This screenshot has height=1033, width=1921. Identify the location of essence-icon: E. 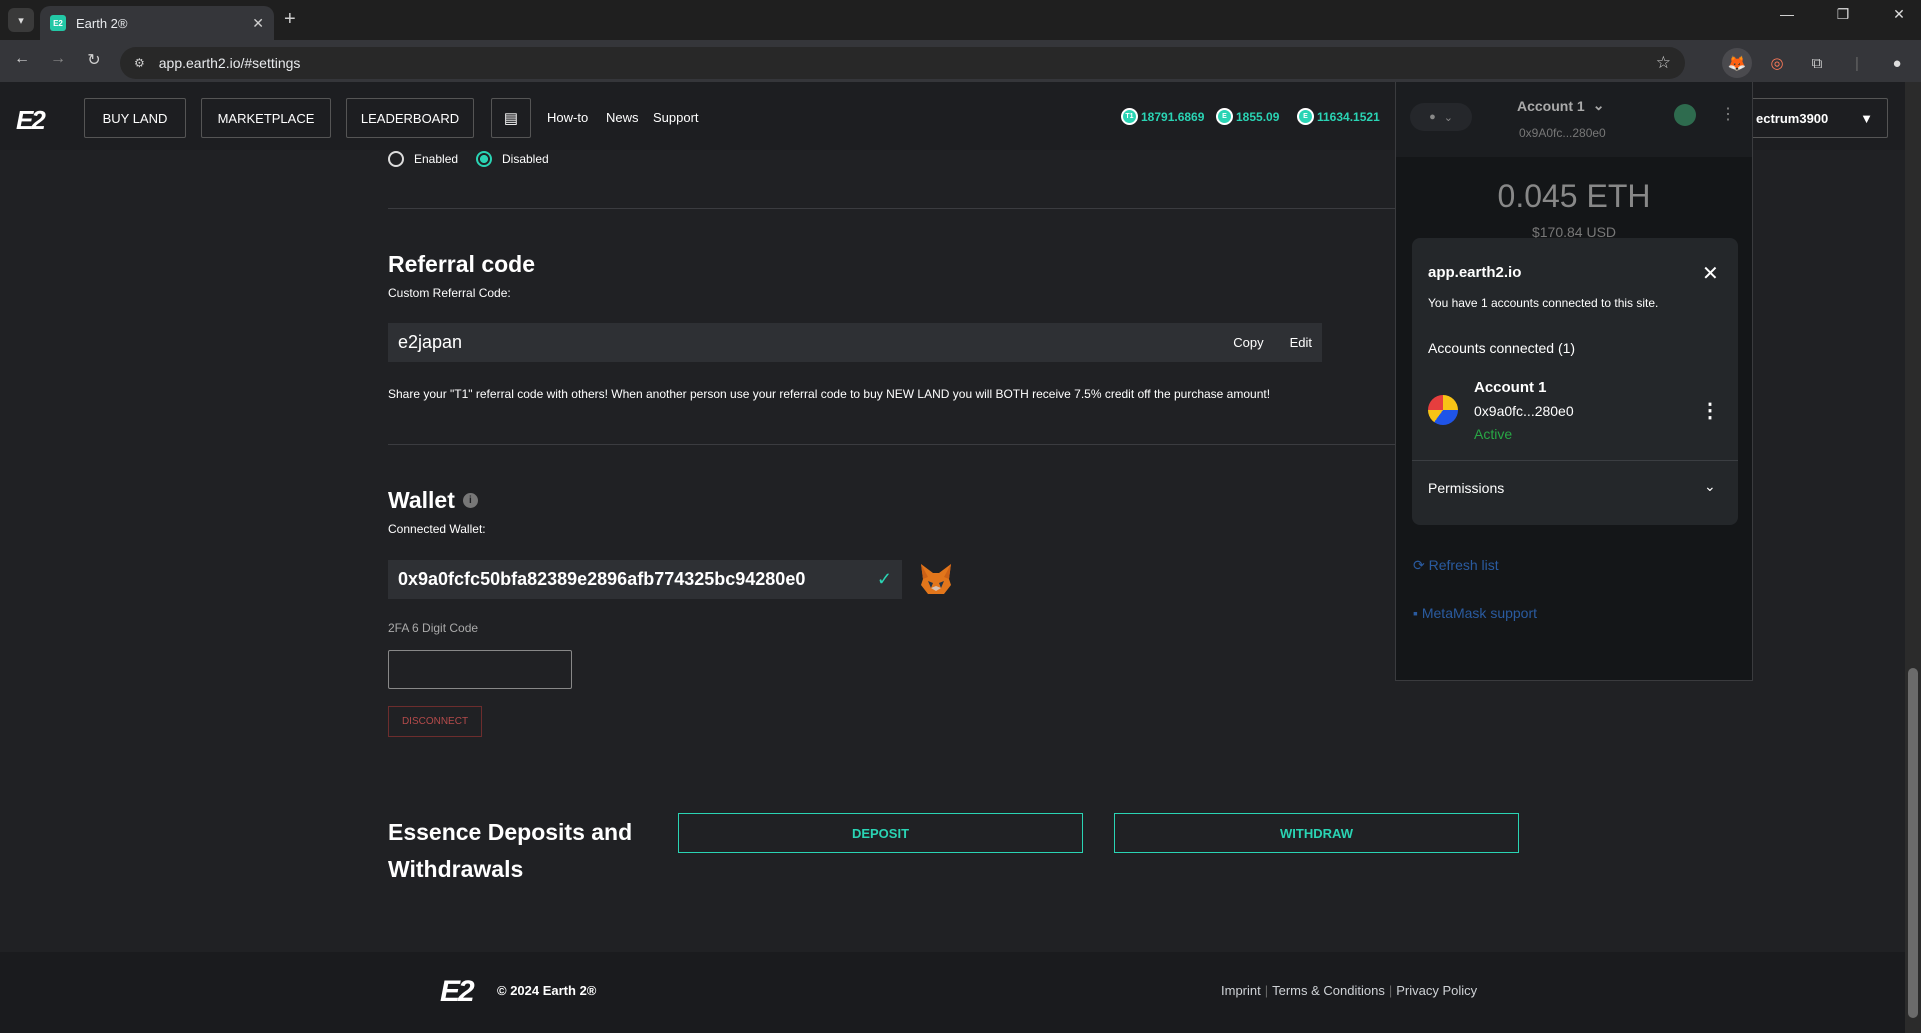
(1224, 116).